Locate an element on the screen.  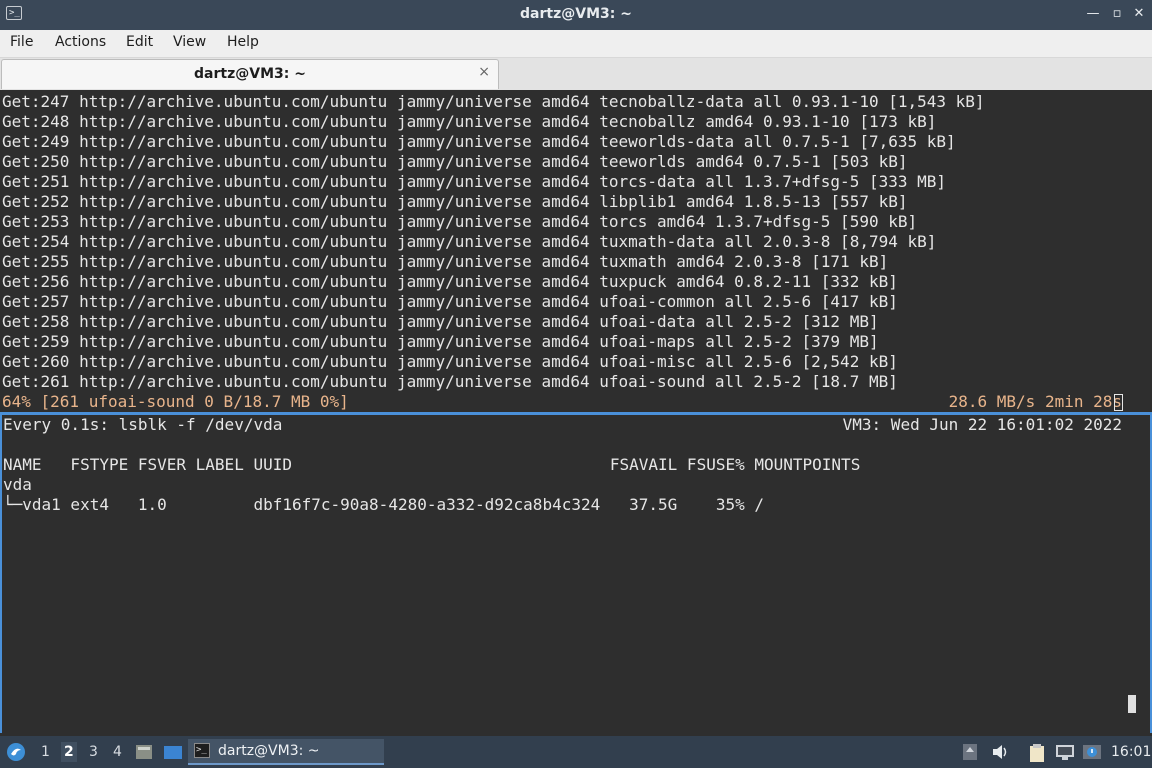
menu-view: View is located at coordinates (189, 42).